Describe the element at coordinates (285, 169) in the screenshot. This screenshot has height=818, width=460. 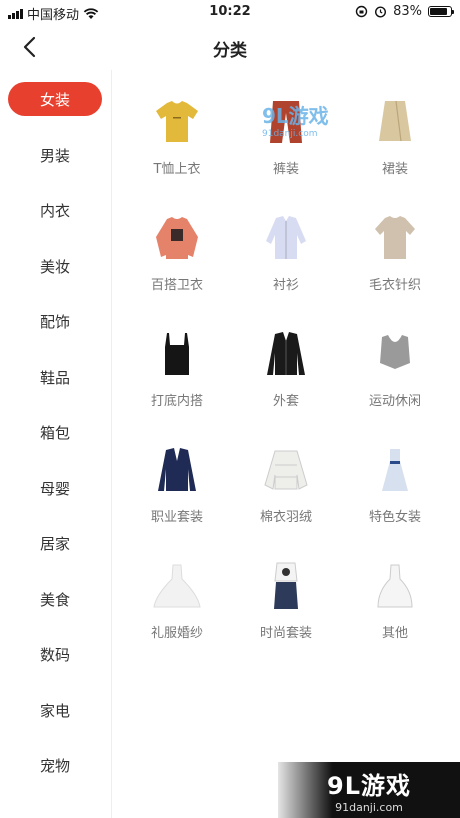
I see `category-label: 裤装` at that location.